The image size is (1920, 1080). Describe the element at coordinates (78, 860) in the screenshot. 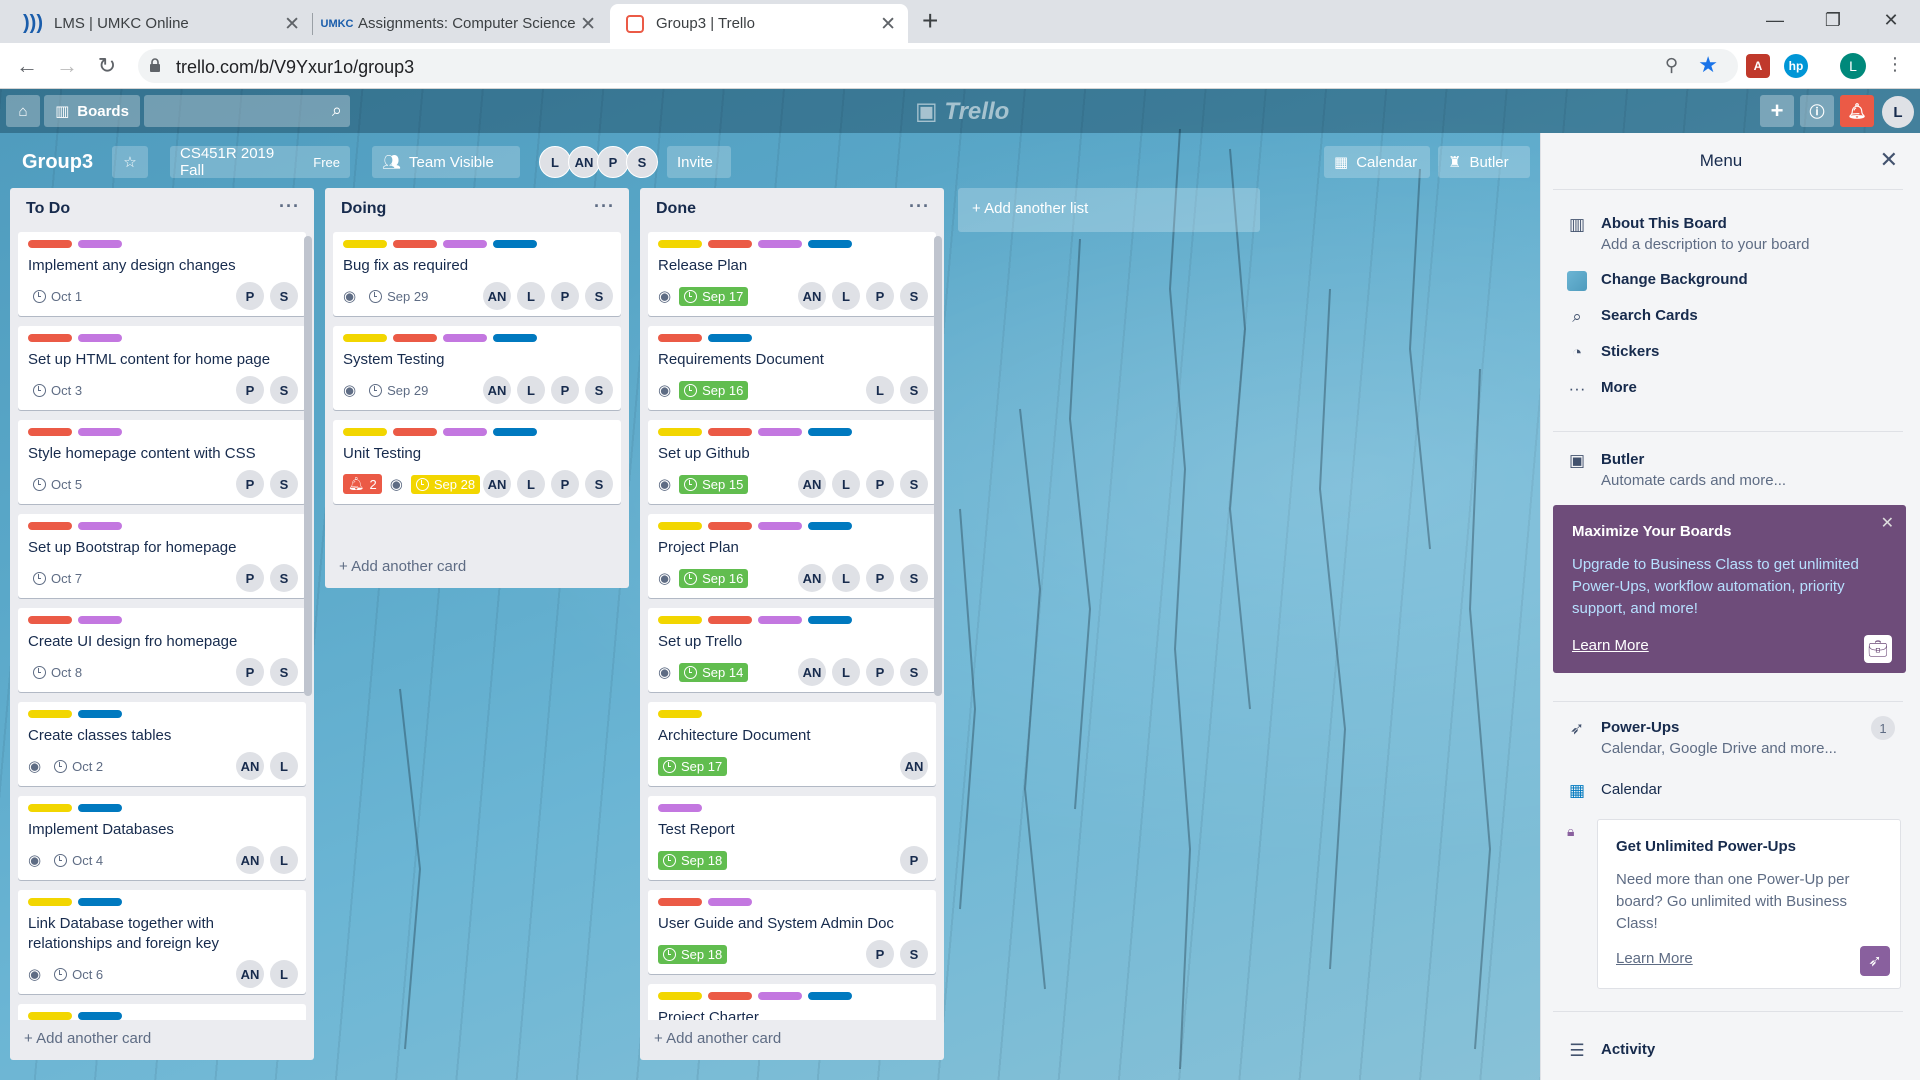

I see `due-date-badge: Oct 4` at that location.